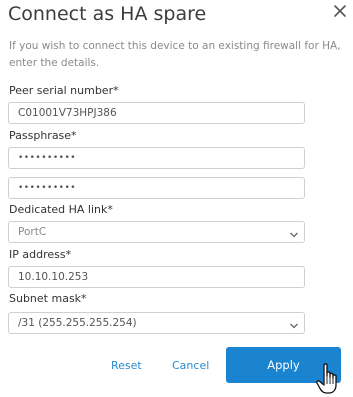 Image resolution: width=353 pixels, height=397 pixels. What do you see at coordinates (156, 188) in the screenshot?
I see `passphrase-confirm-input: ••••••••••` at bounding box center [156, 188].